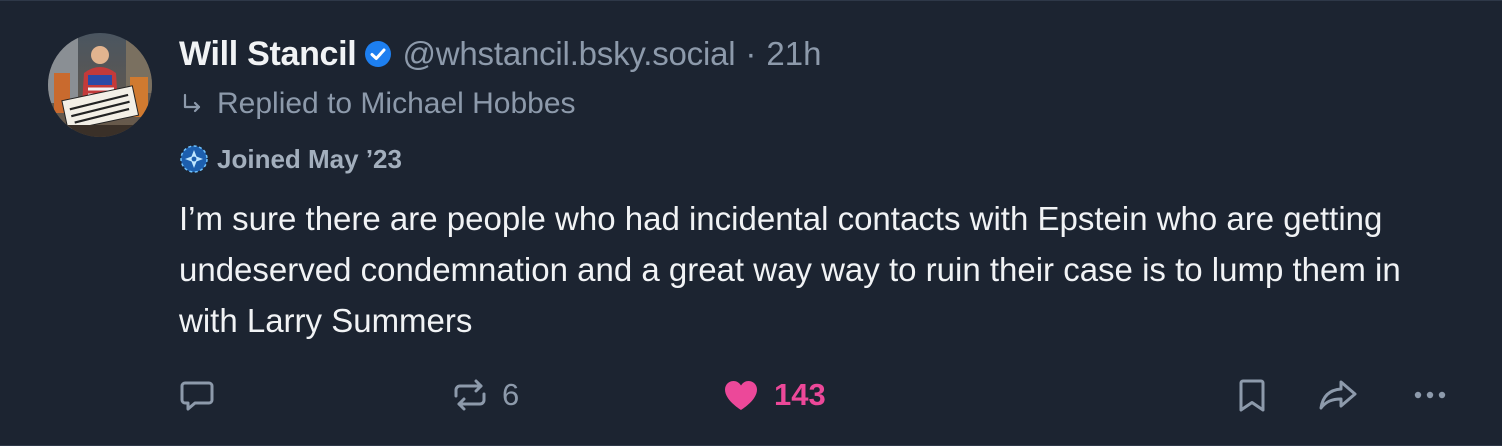 The image size is (1502, 446). I want to click on repost-count: 6, so click(511, 394).